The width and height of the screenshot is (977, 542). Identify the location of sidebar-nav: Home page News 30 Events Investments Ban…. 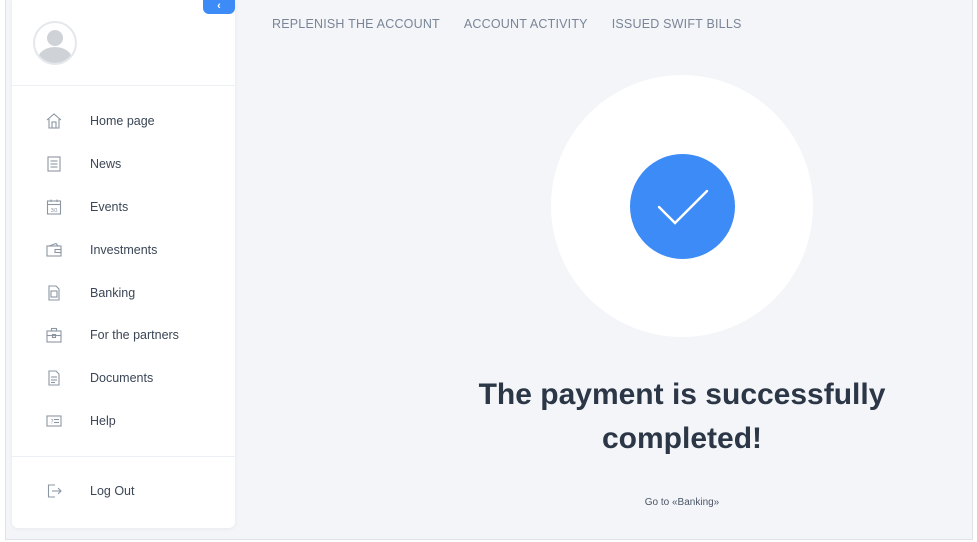
(123, 271).